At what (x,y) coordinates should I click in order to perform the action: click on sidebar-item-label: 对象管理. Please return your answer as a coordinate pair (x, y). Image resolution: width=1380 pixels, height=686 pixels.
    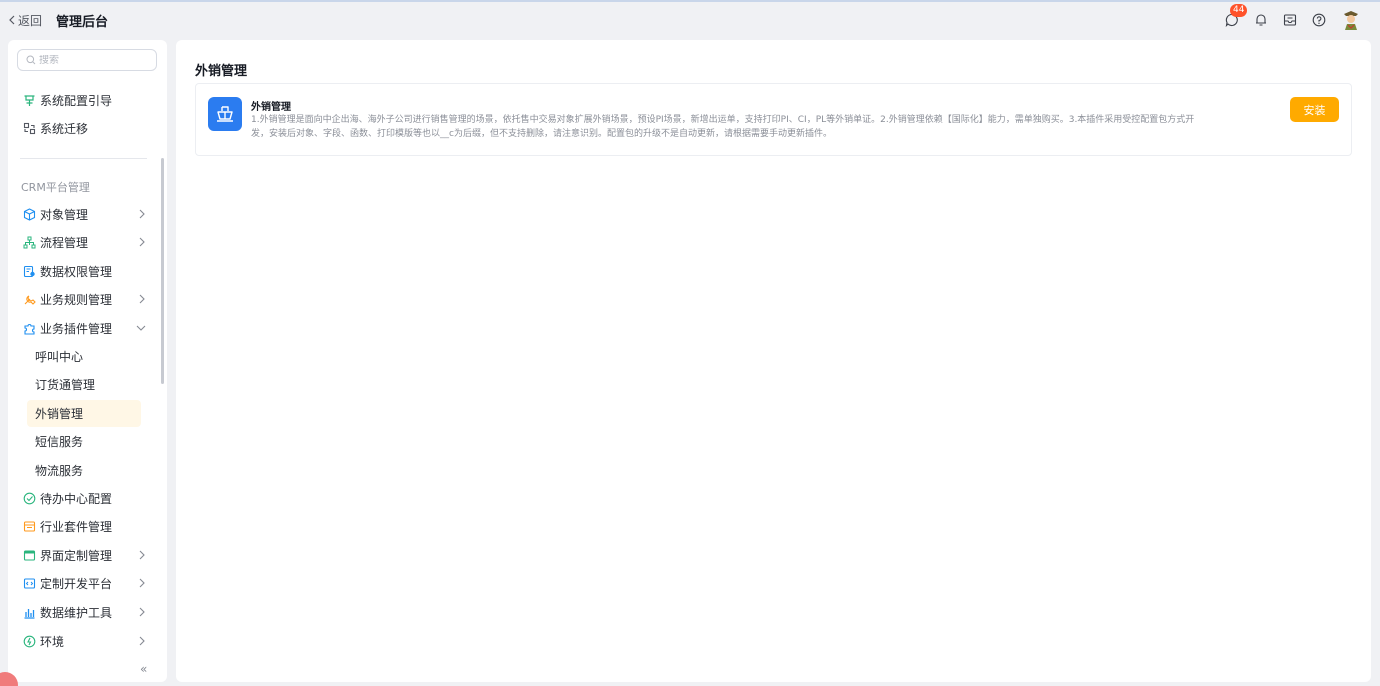
    Looking at the image, I should click on (64, 214).